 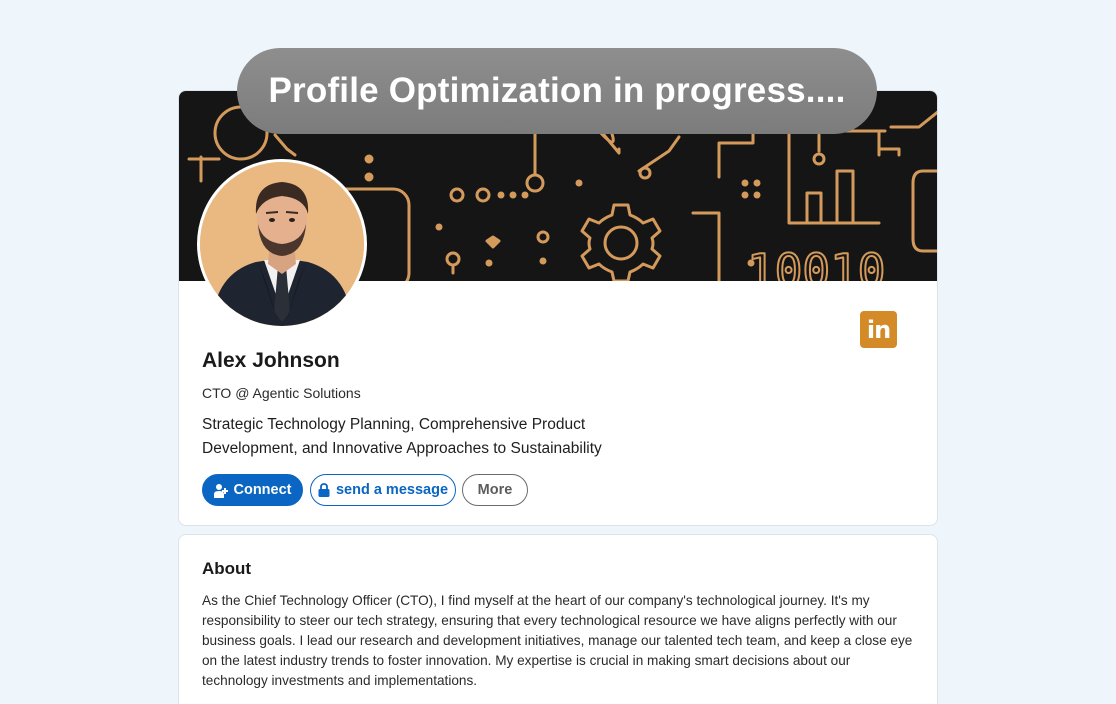 I want to click on profile-name: Alex Johnson, so click(x=271, y=360).